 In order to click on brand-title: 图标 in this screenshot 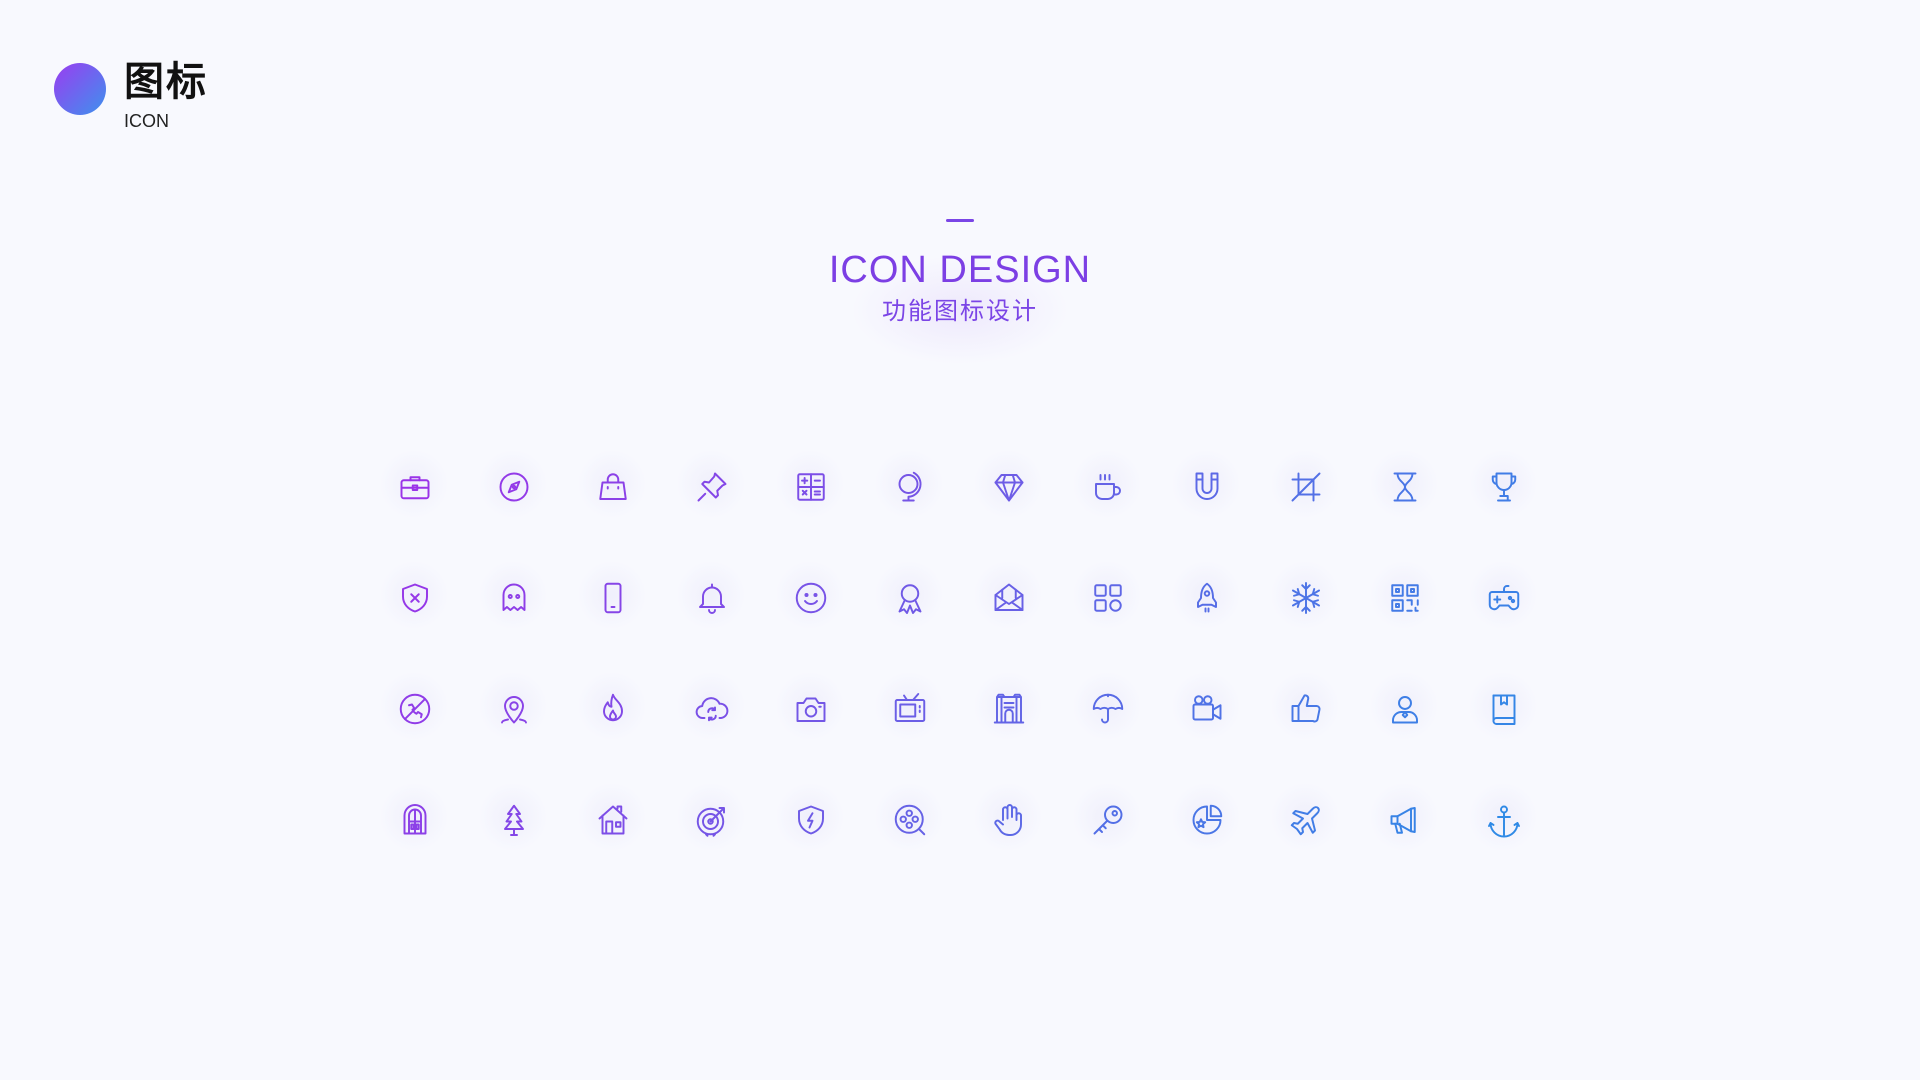, I will do `click(166, 82)`.